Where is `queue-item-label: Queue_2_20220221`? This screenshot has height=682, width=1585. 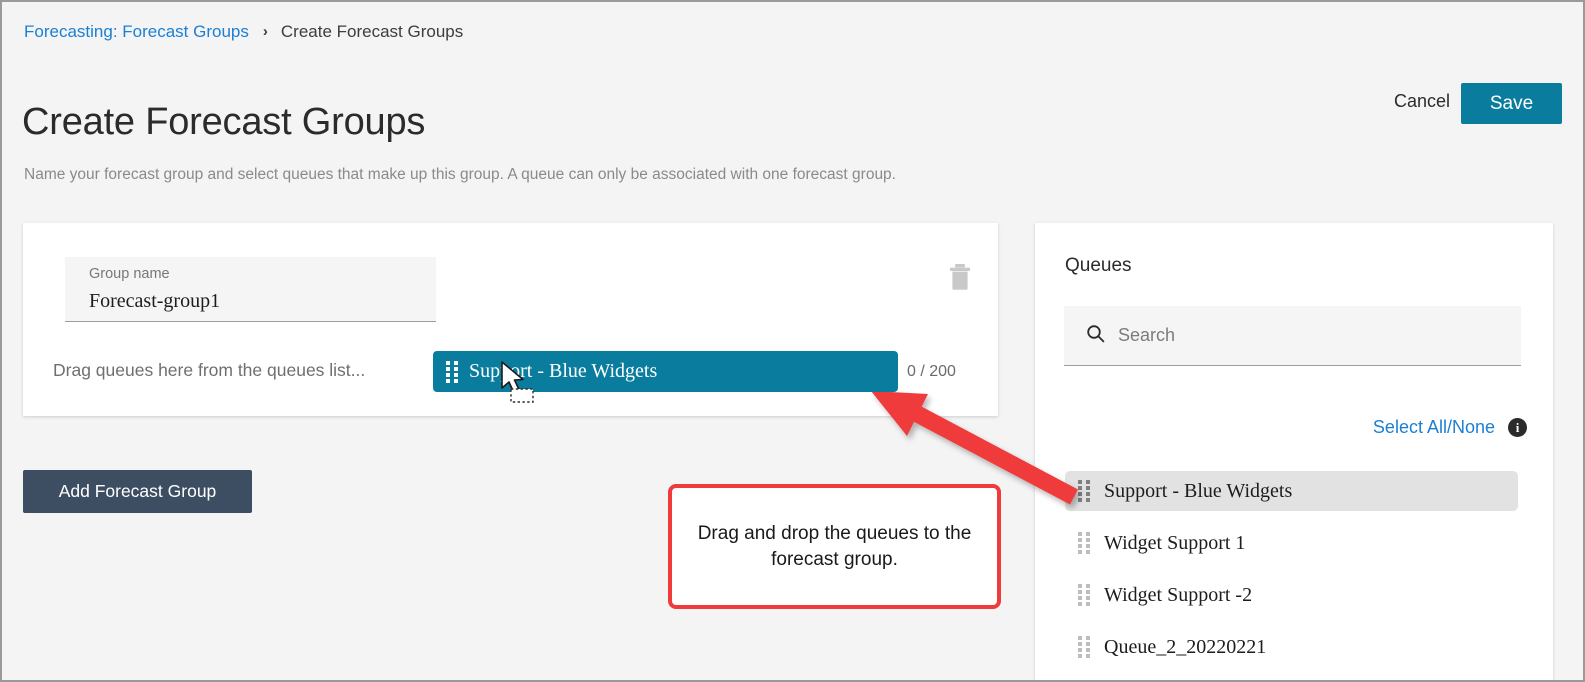
queue-item-label: Queue_2_20220221 is located at coordinates (1185, 646).